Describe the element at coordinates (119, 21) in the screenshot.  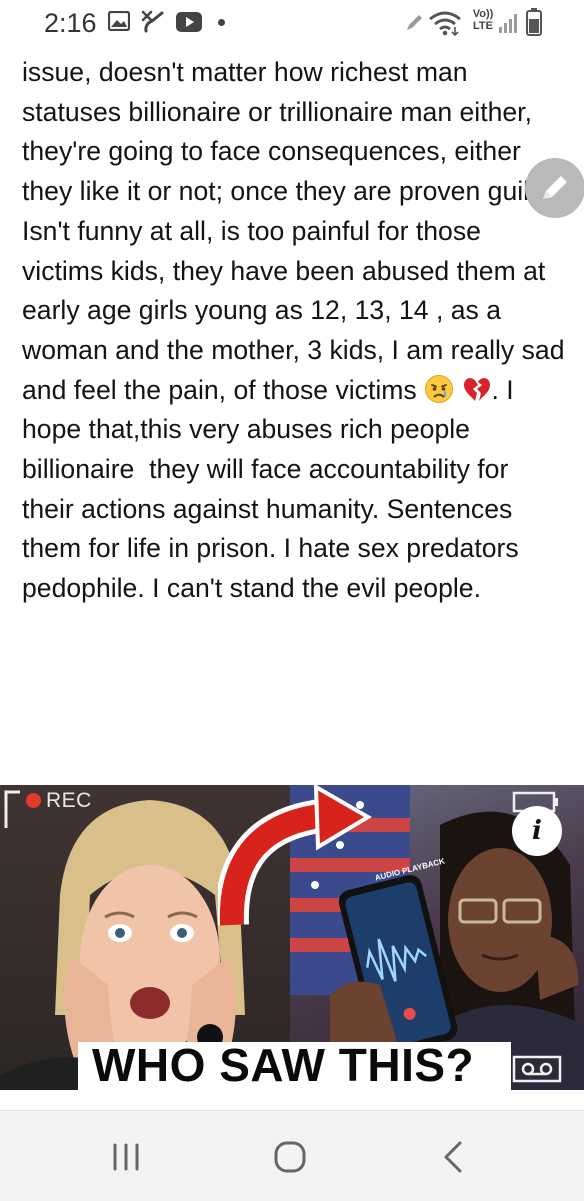
I see `gallery-icon` at that location.